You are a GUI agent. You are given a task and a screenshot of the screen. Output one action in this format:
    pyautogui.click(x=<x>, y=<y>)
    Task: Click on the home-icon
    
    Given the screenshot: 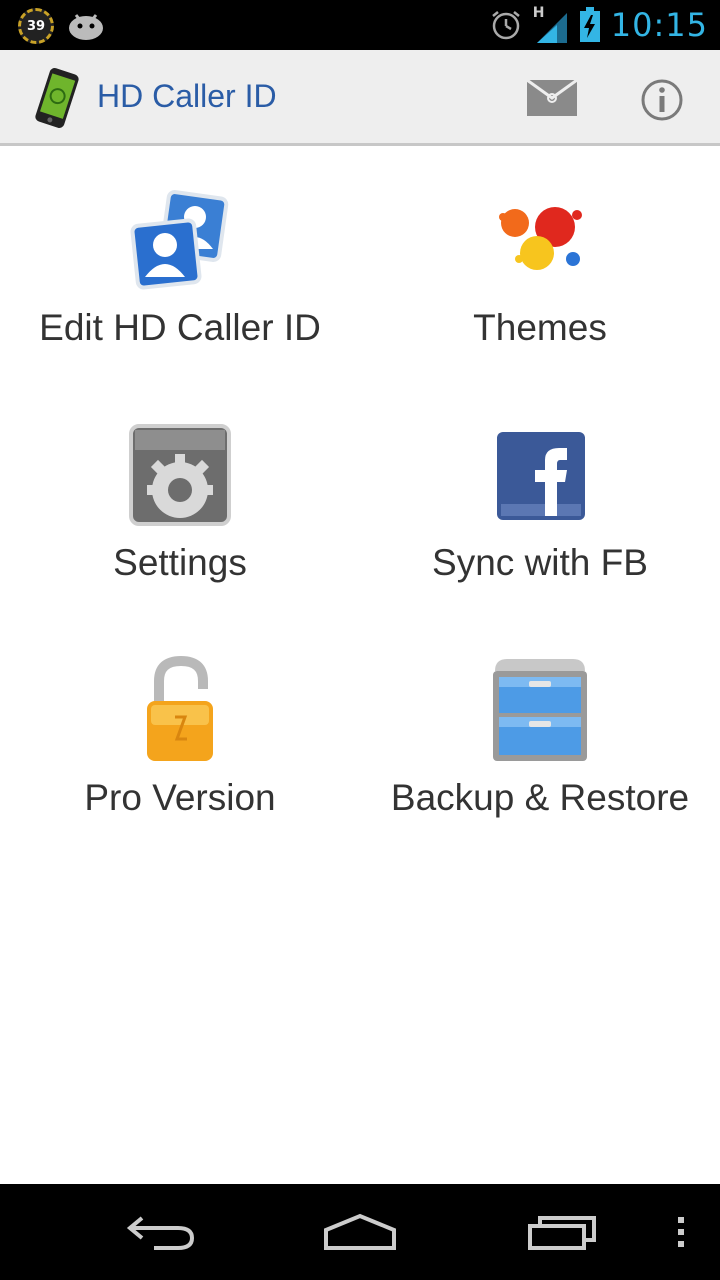 What is the action you would take?
    pyautogui.click(x=360, y=1231)
    